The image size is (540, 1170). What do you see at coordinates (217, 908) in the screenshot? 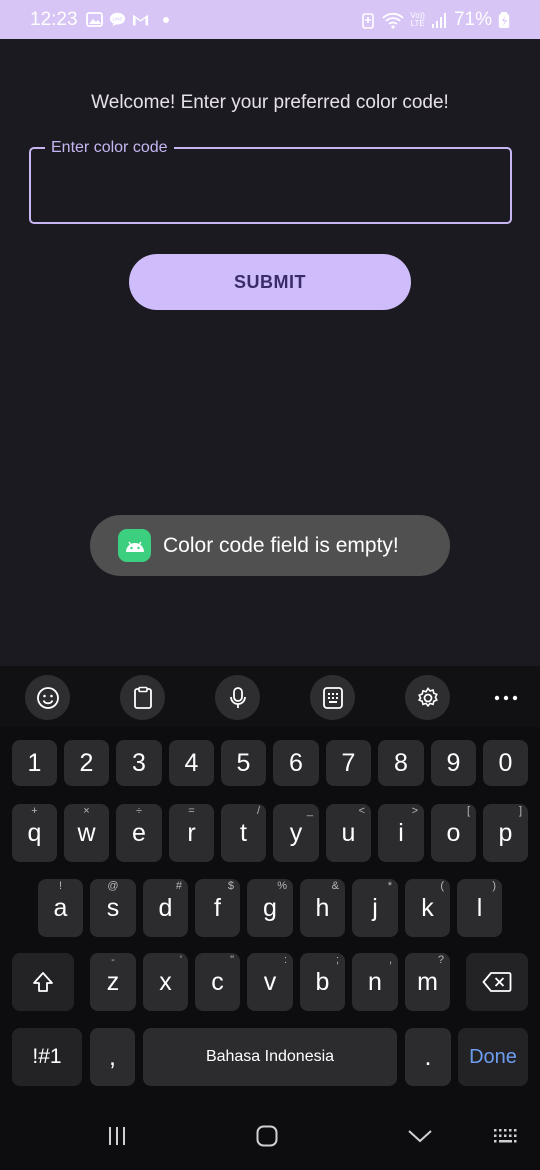
I see `key-f: $ f` at bounding box center [217, 908].